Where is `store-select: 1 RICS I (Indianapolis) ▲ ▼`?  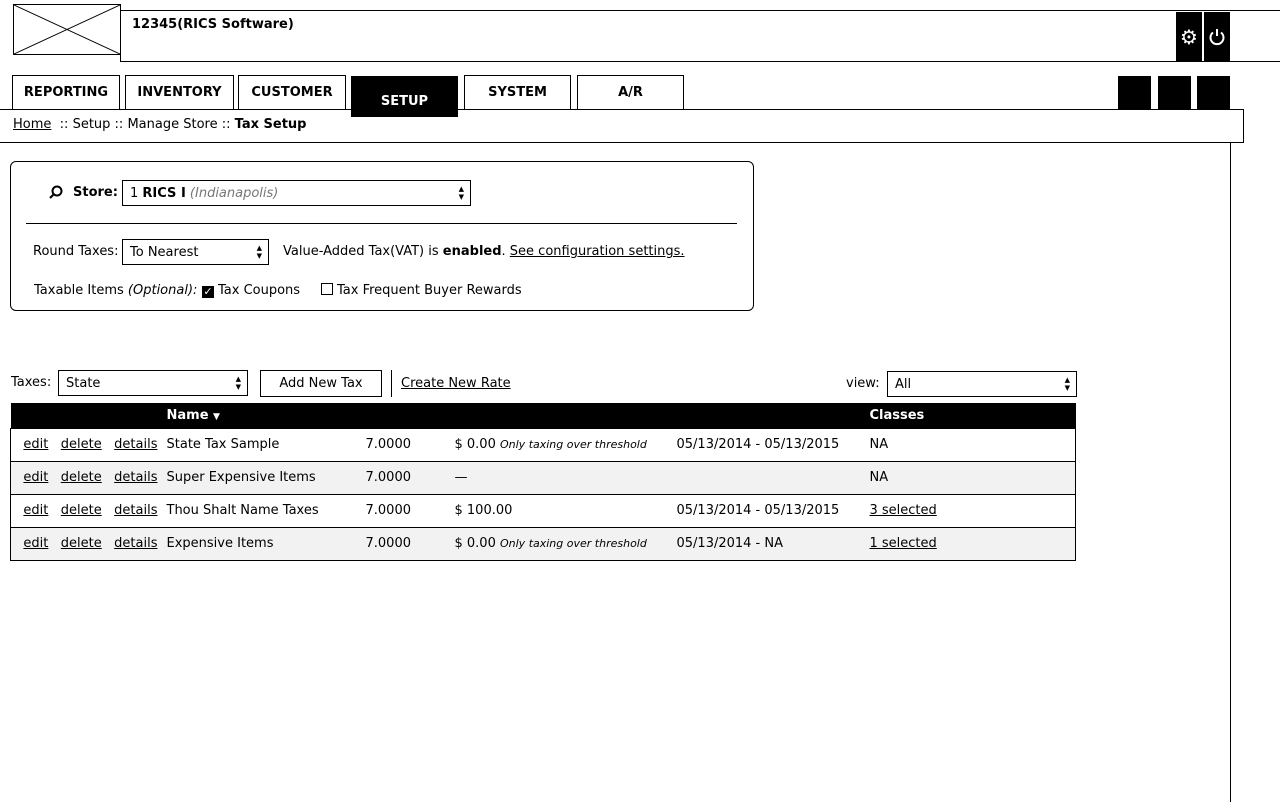
store-select: 1 RICS I (Indianapolis) ▲ ▼ is located at coordinates (296, 193).